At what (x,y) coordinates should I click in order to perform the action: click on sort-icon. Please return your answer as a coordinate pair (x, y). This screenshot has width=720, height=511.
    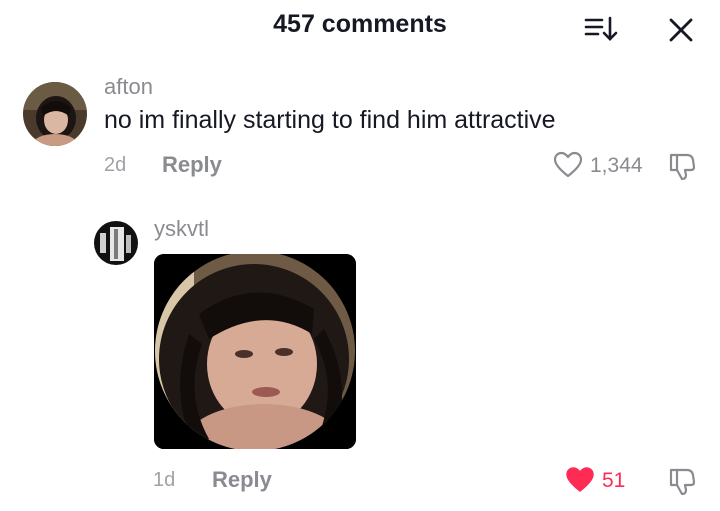
    Looking at the image, I should click on (601, 29).